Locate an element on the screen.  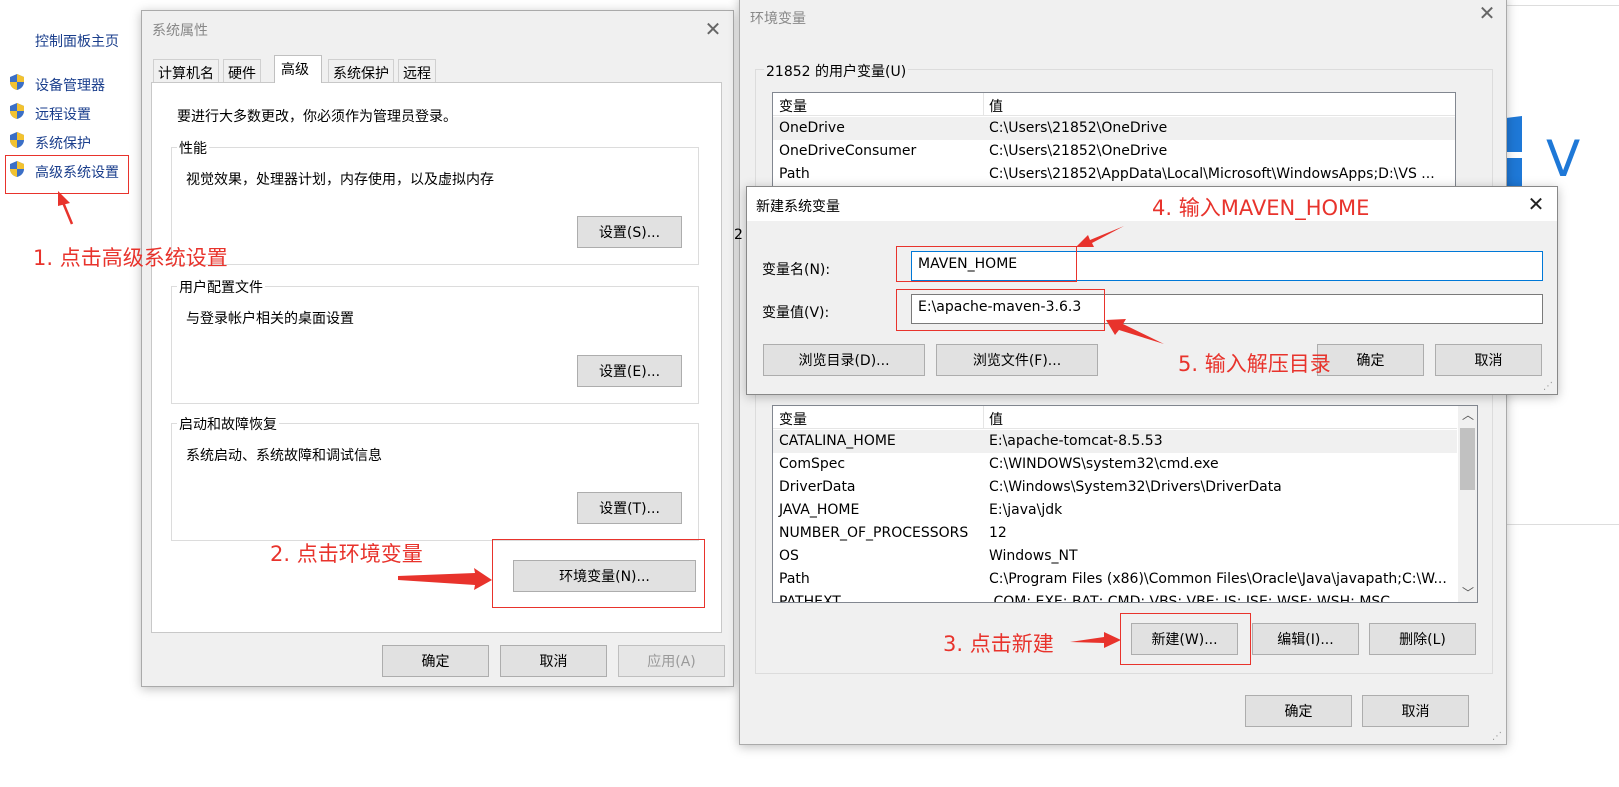
table-row: OneDrive C:\Users\21852\OneDrive is located at coordinates (1114, 128).